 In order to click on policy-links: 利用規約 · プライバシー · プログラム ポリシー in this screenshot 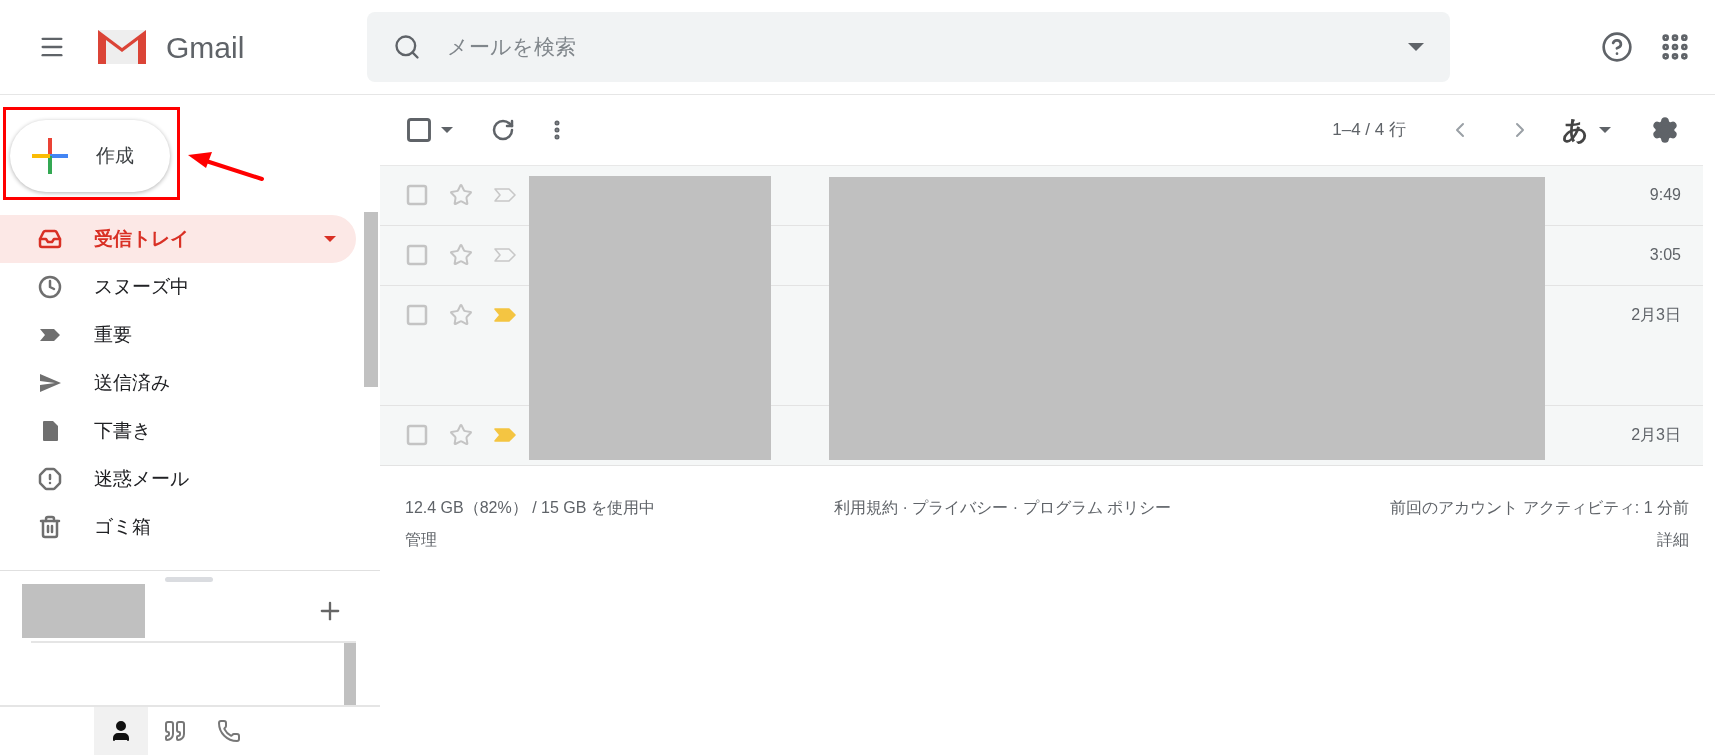, I will do `click(1003, 524)`.